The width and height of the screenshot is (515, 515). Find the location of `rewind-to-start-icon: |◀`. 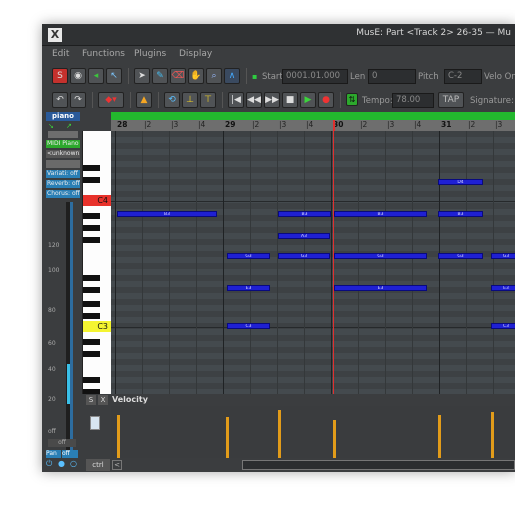

rewind-to-start-icon: |◀ is located at coordinates (236, 100).